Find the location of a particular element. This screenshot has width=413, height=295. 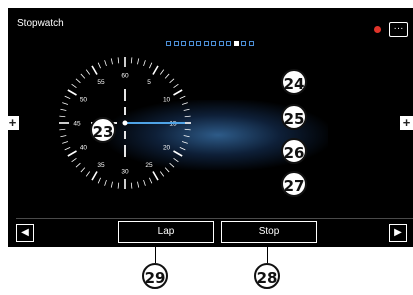

dial-label: 50 is located at coordinates (84, 100).